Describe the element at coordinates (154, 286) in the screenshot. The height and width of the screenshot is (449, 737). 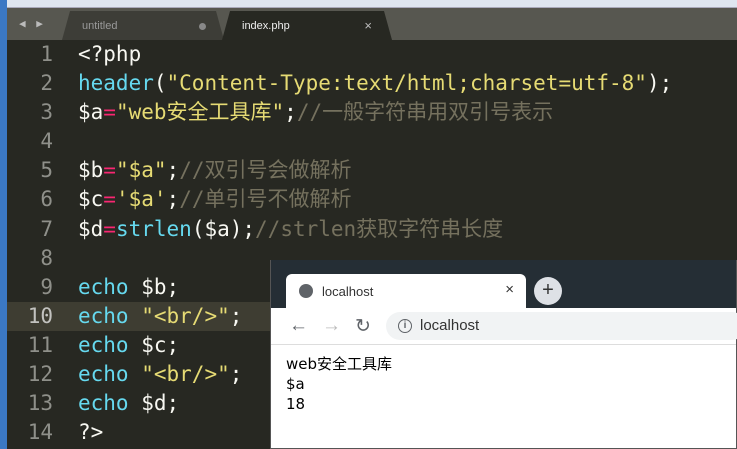
I see `code-token: $b;` at that location.